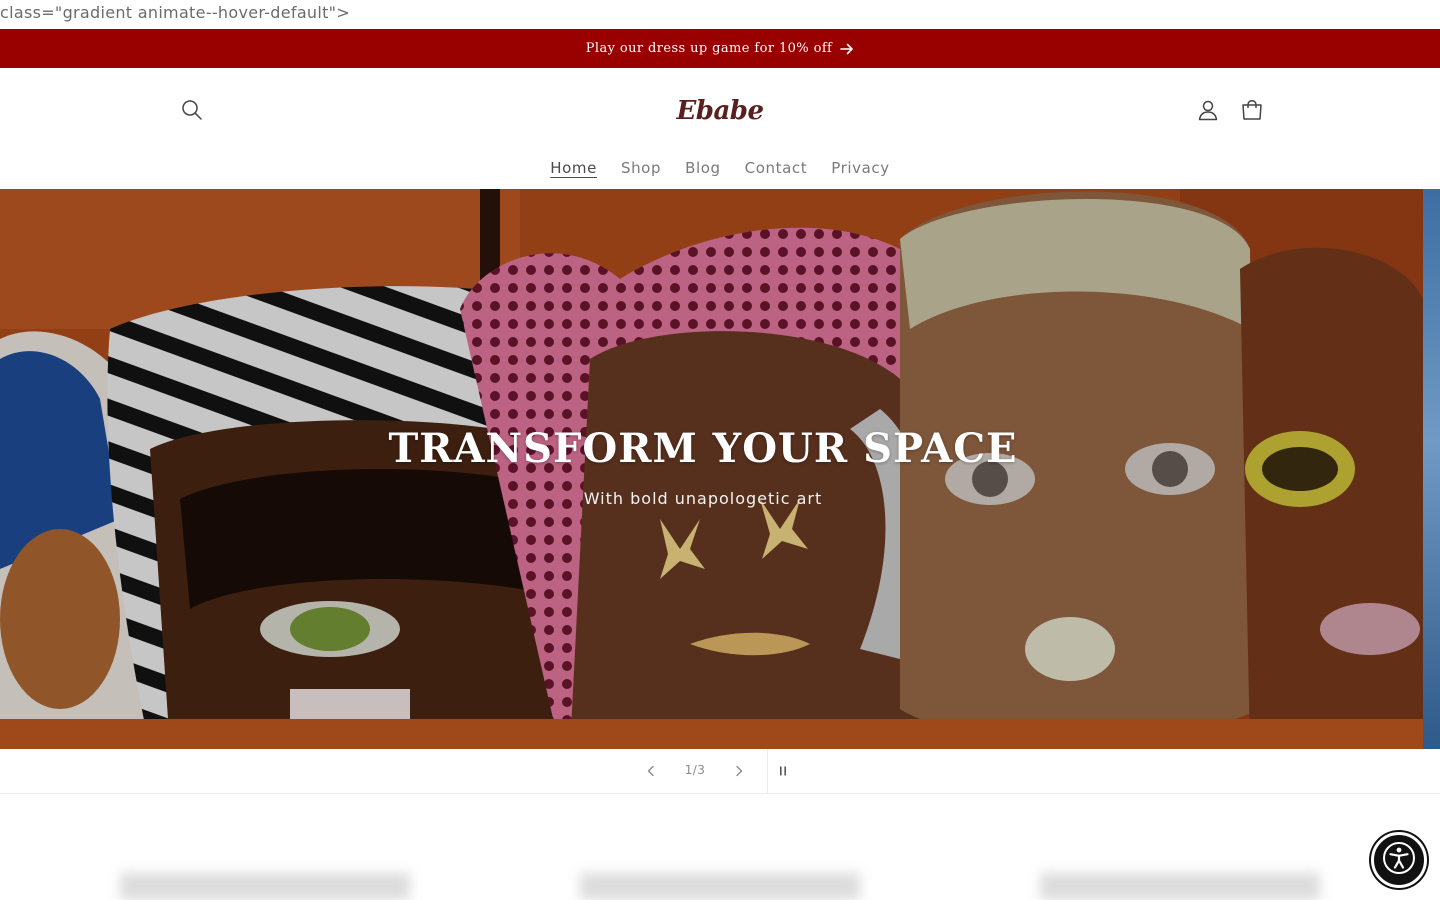 This screenshot has height=900, width=1440. I want to click on cart-button, so click(1252, 112).